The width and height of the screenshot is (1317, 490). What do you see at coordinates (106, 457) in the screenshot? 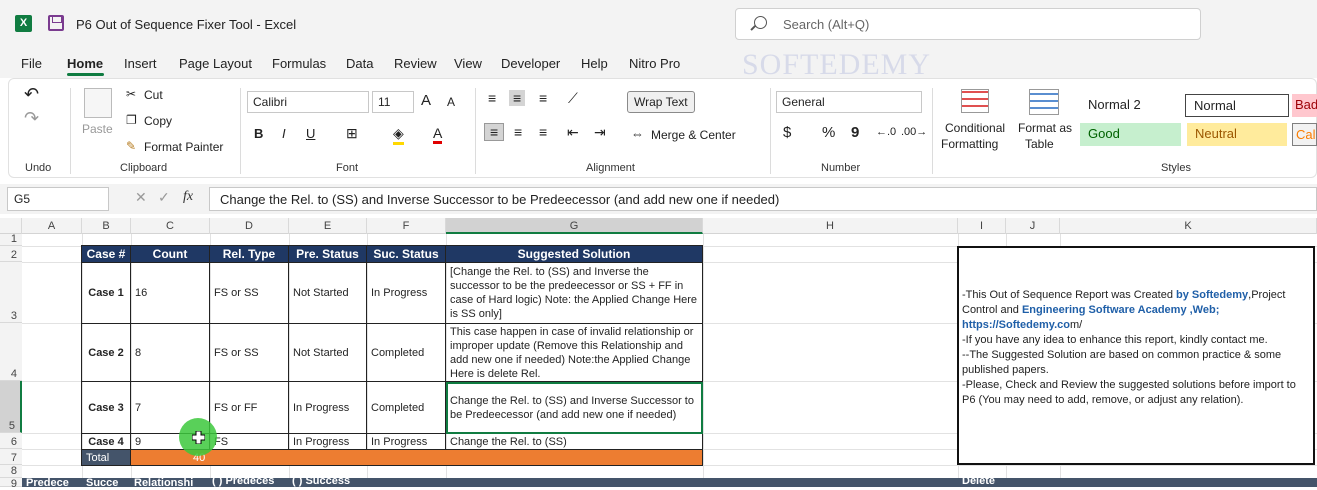
I see `total-label: Total` at bounding box center [106, 457].